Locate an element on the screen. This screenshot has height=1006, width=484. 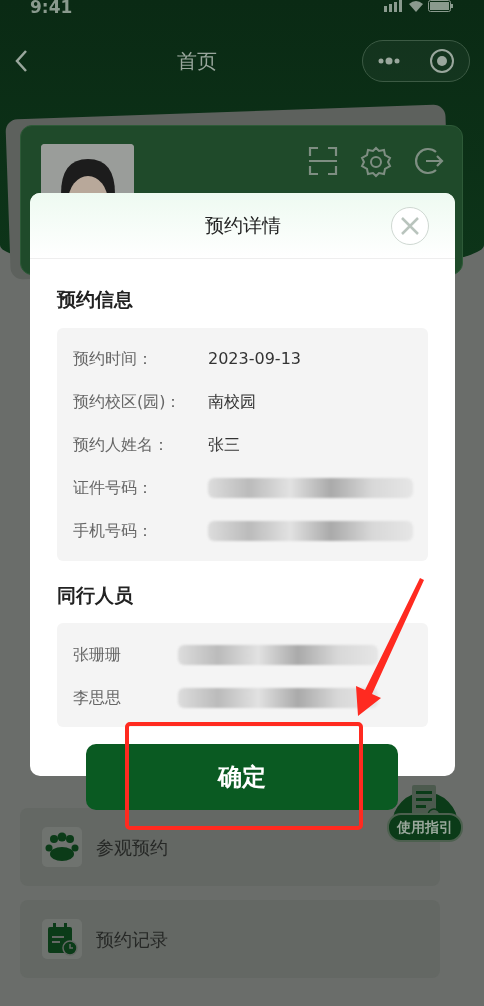
group-icon is located at coordinates (62, 847).